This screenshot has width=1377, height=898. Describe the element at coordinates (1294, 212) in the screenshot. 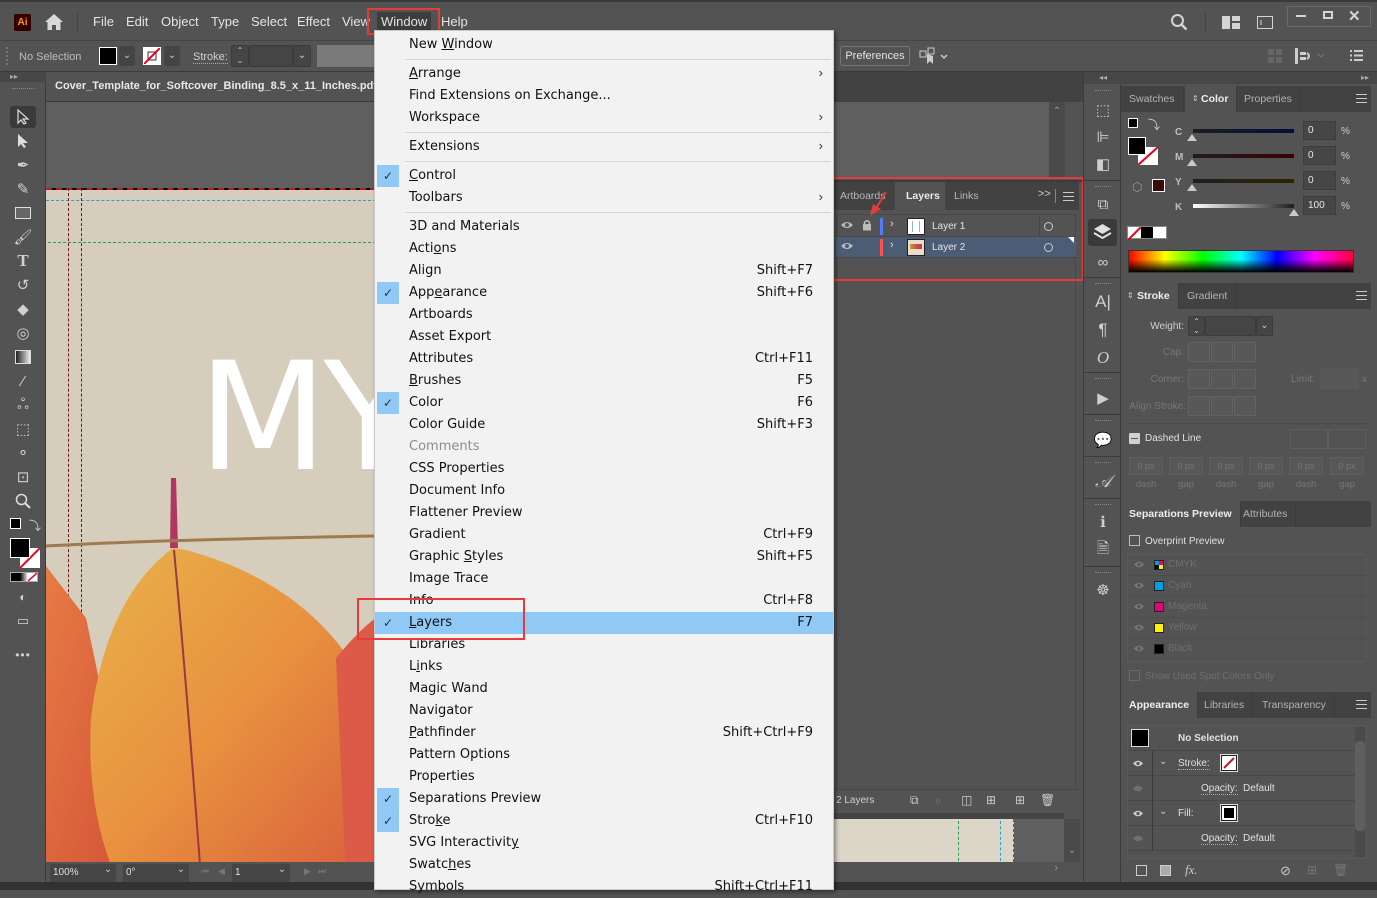

I see `black-slider-thumb` at that location.